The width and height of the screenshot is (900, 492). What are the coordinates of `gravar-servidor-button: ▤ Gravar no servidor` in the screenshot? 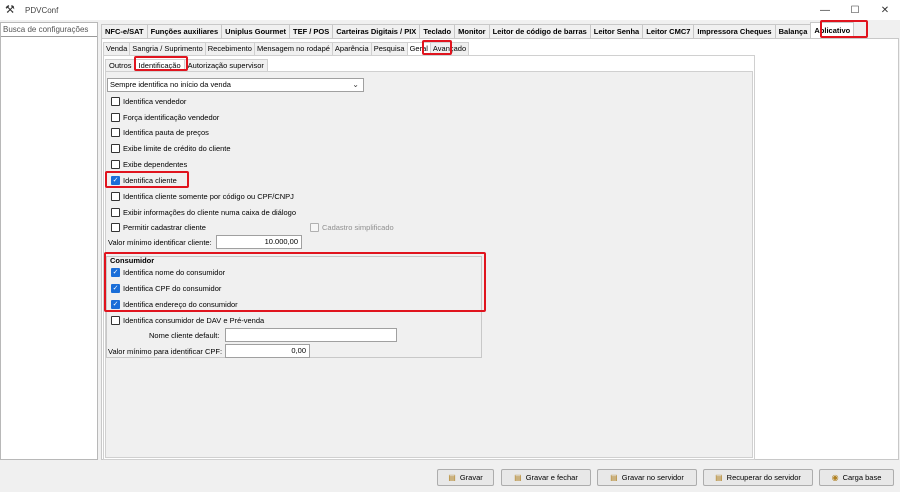 It's located at (647, 477).